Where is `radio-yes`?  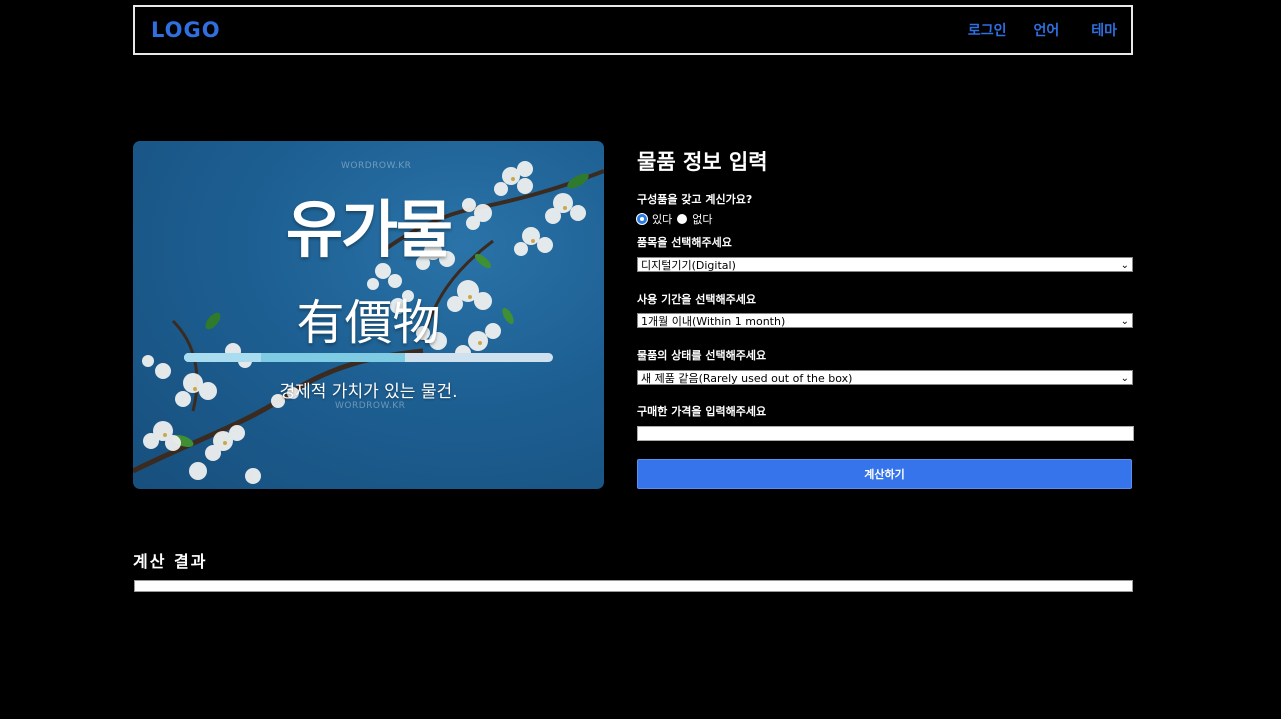
radio-yes is located at coordinates (642, 219).